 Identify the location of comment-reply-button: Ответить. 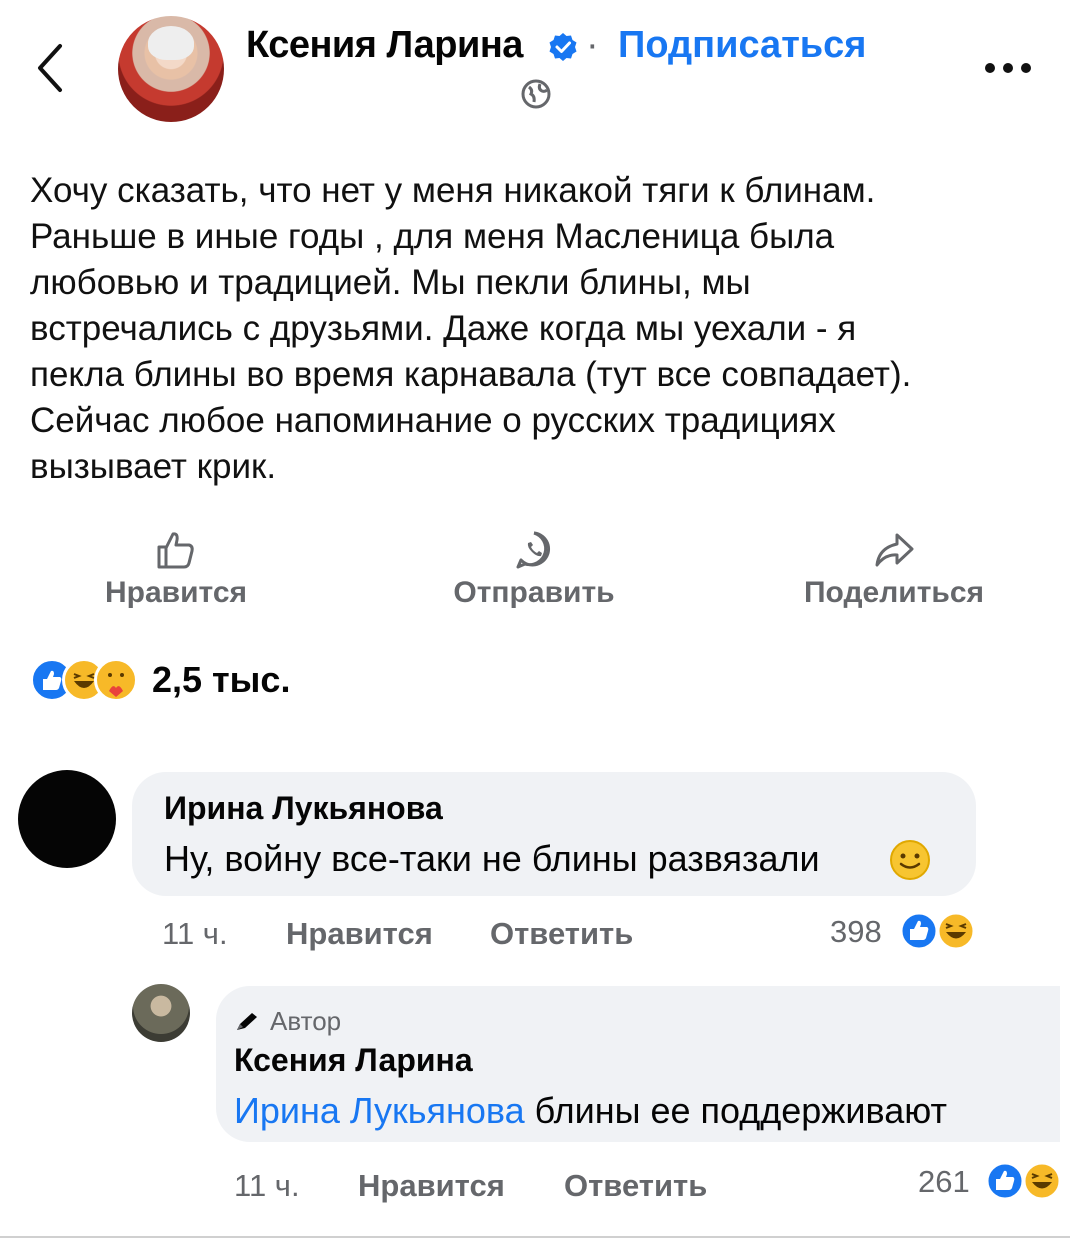
(561, 934).